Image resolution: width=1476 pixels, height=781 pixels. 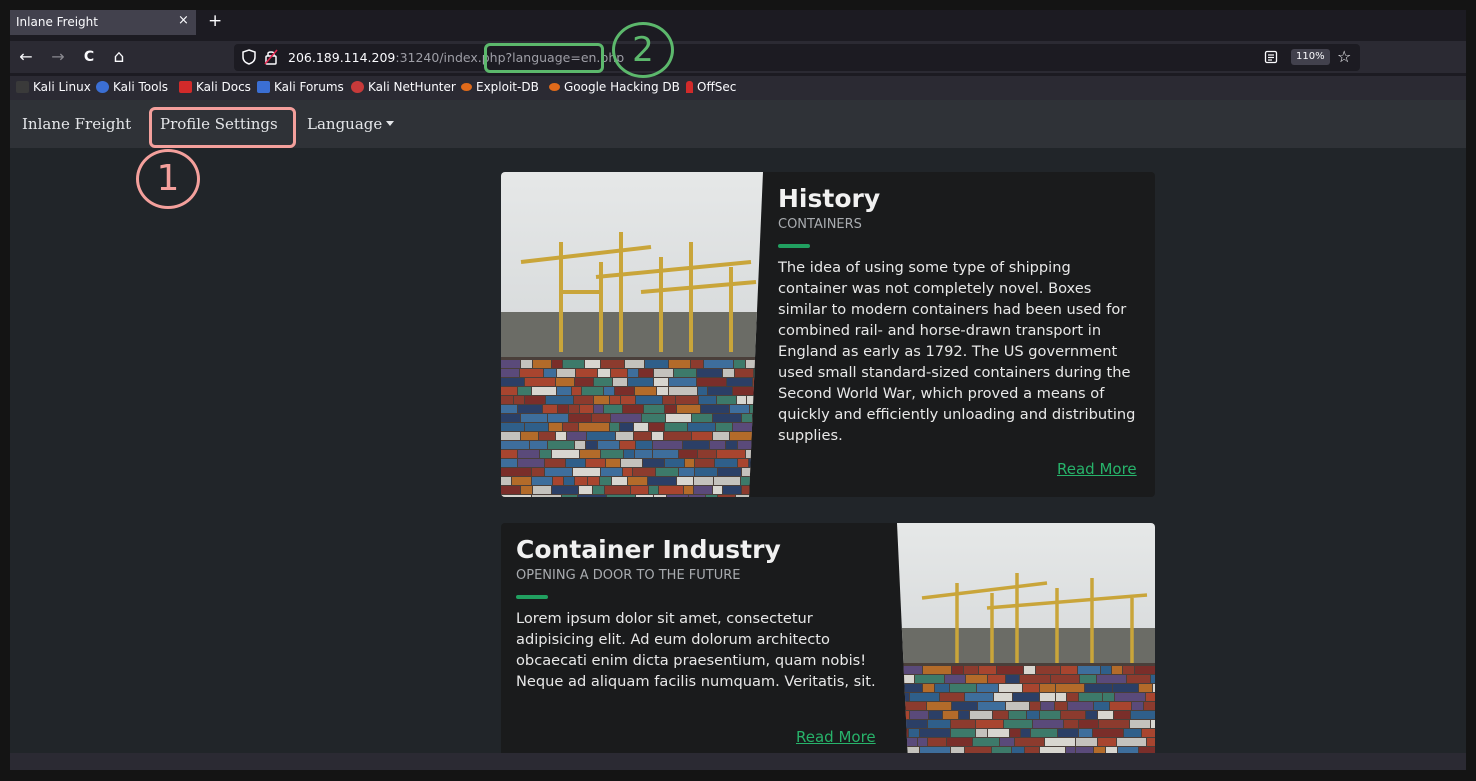 What do you see at coordinates (53, 87) in the screenshot?
I see `bookmark-kali-linux: Kali Linux` at bounding box center [53, 87].